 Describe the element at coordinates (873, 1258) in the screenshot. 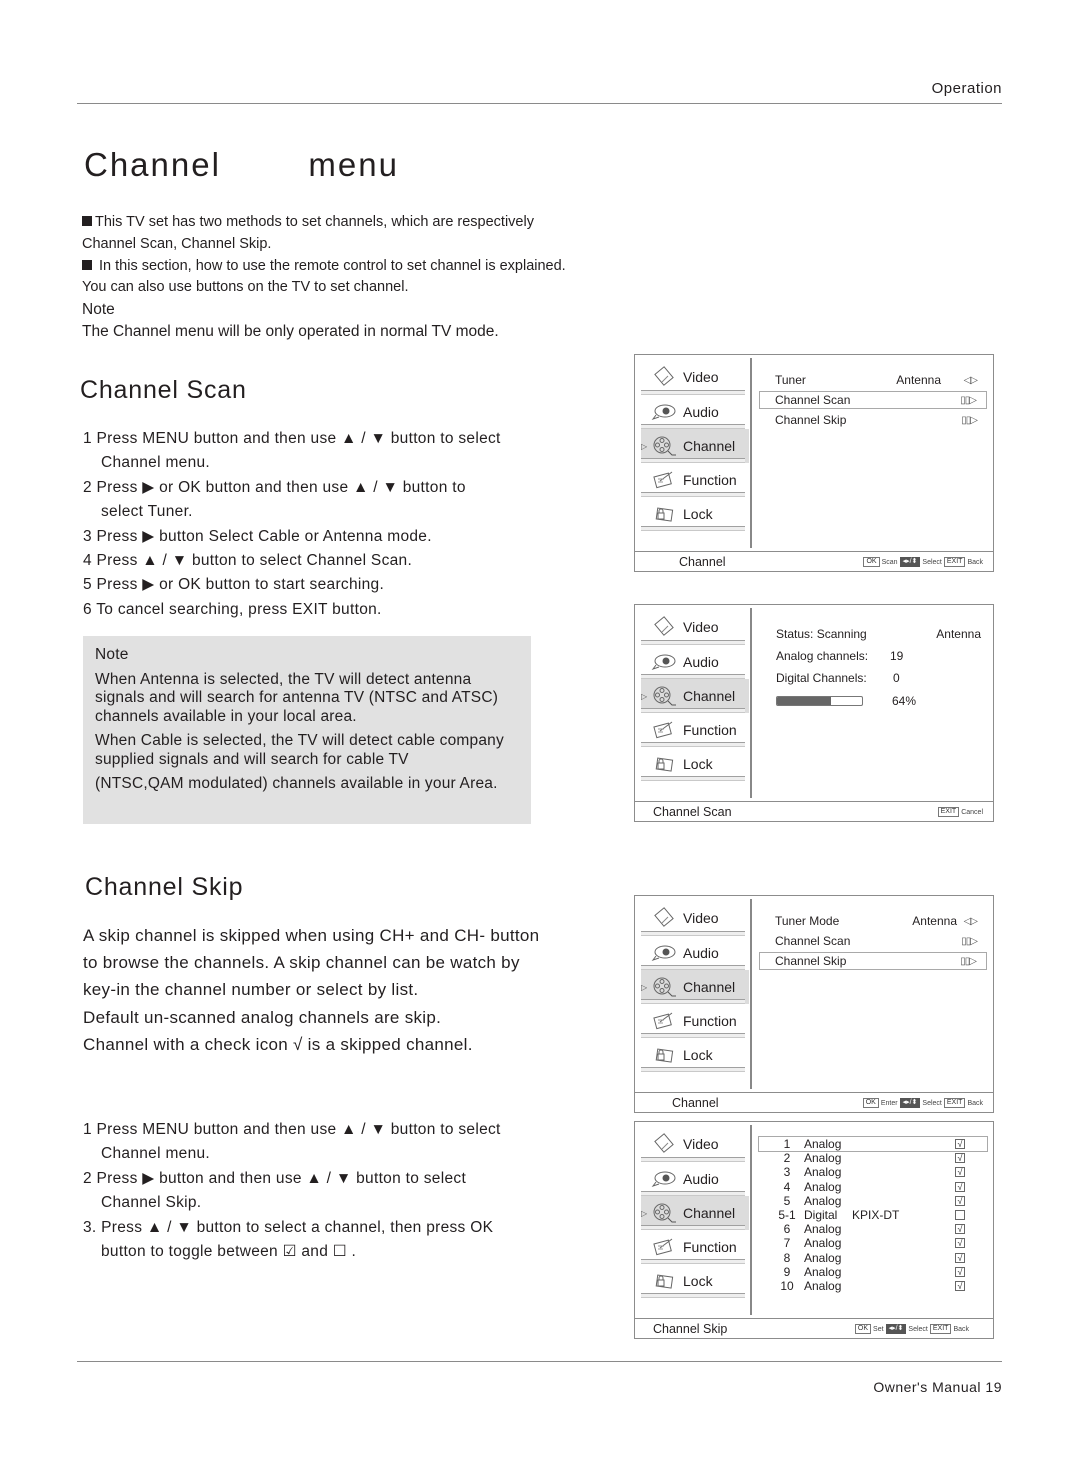

I see `channel-row: 8 Analog √` at that location.